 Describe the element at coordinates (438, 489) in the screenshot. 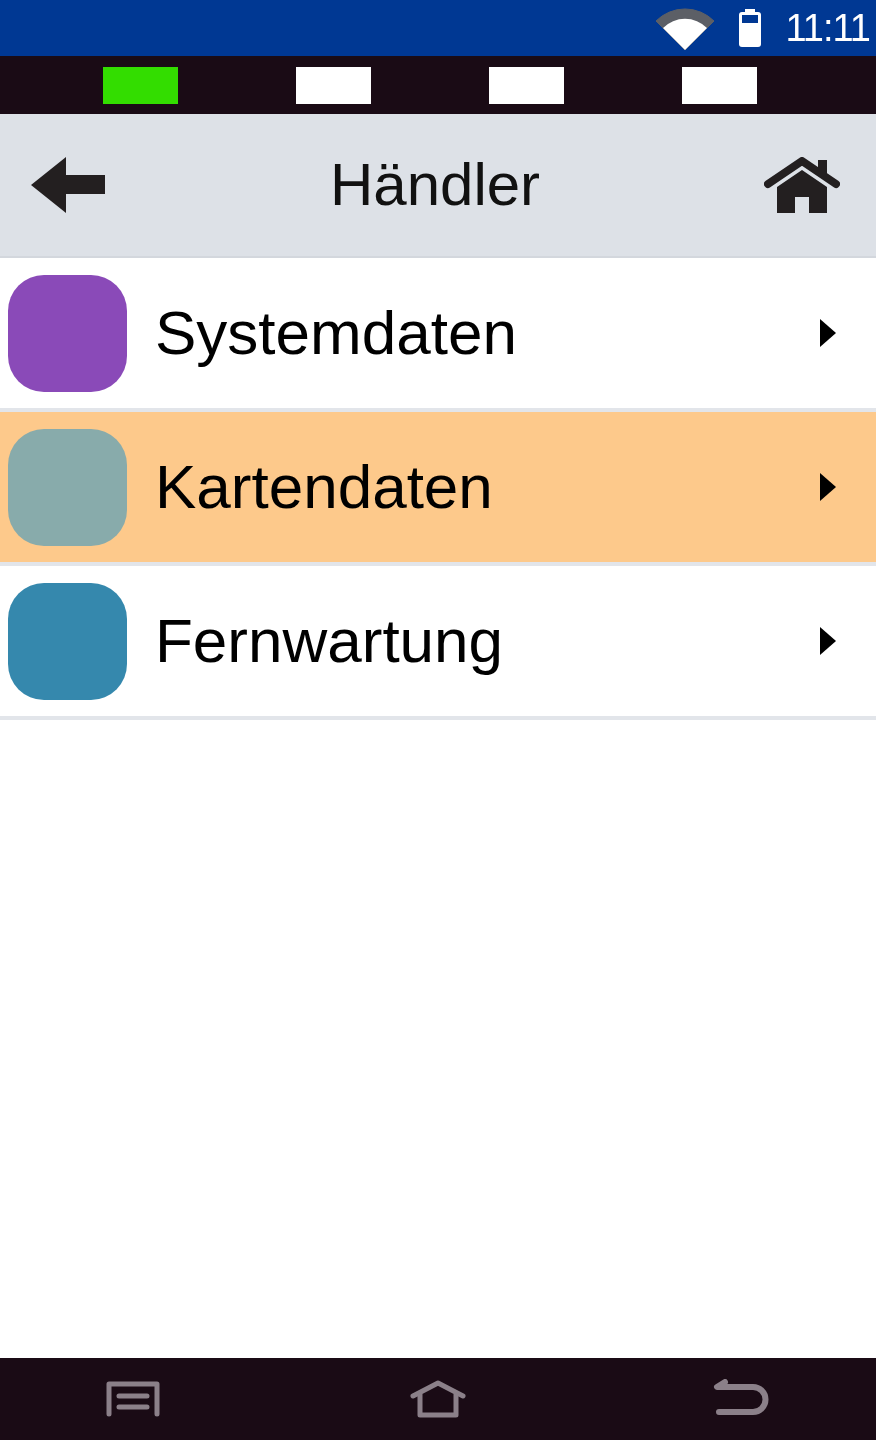

I see `menu-item: Kartendaten` at that location.